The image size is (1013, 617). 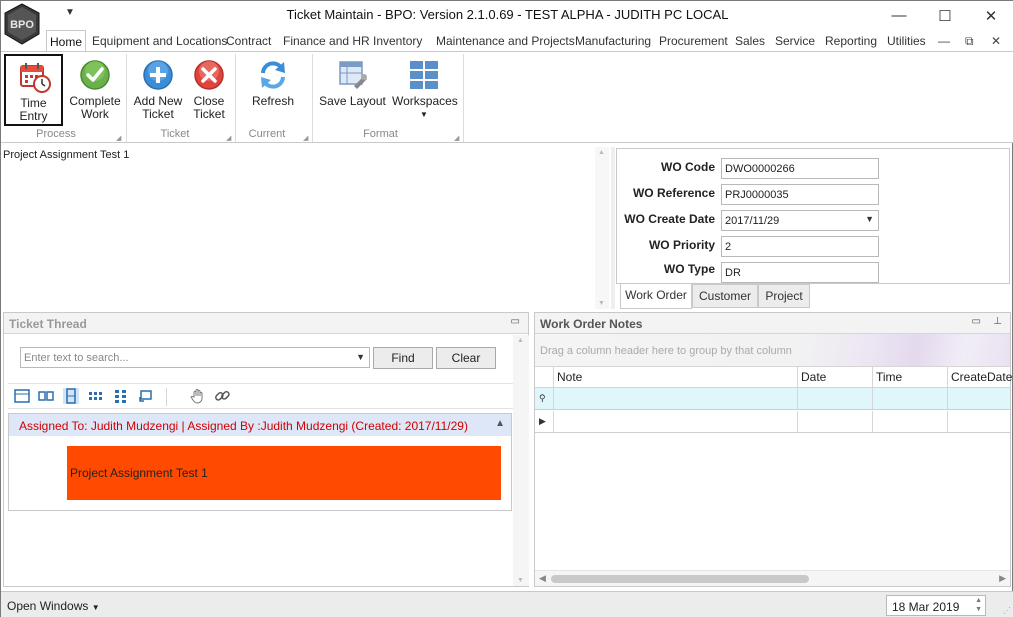 I want to click on close-button: ✕, so click(x=990, y=15).